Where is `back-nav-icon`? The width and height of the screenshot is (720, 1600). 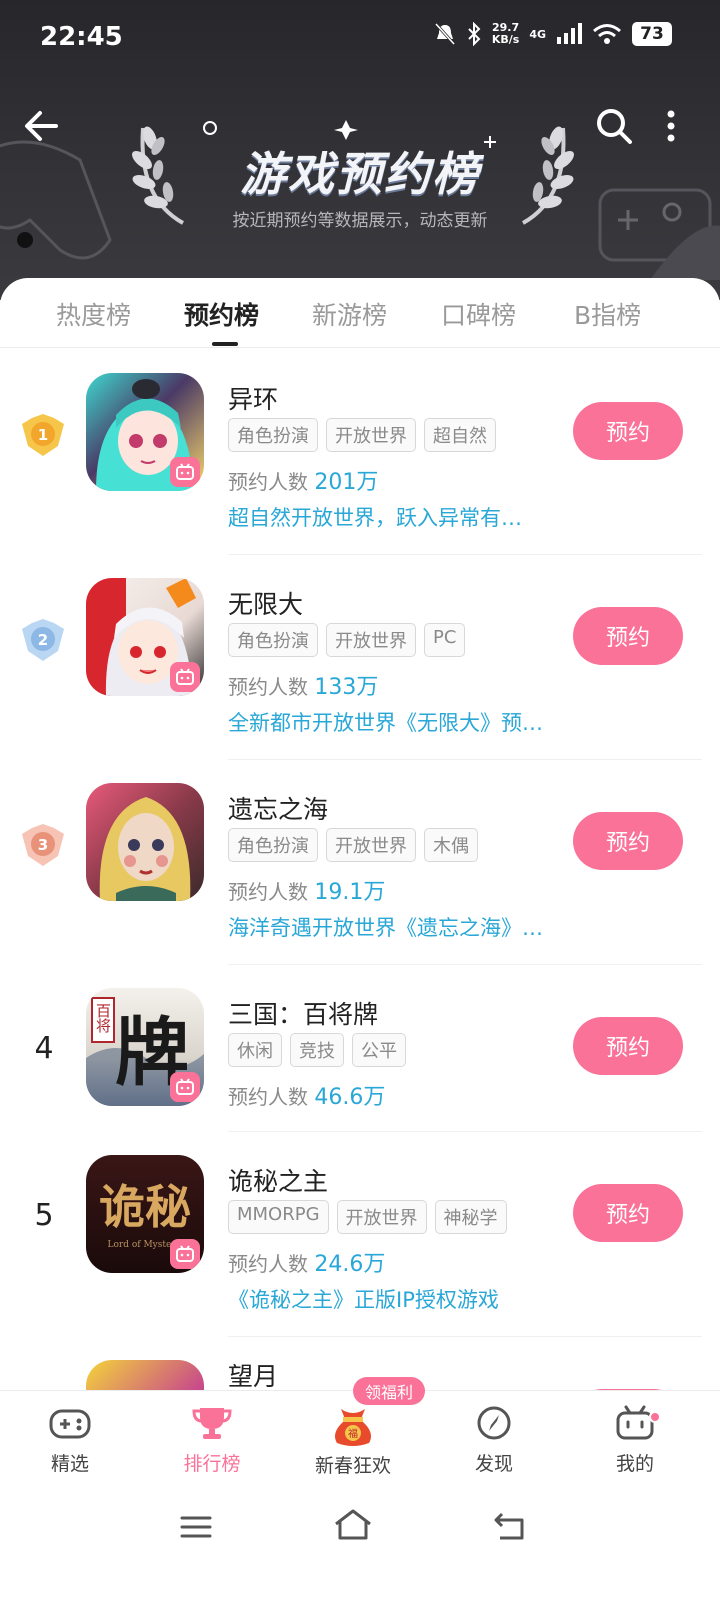
back-nav-icon is located at coordinates (510, 1526).